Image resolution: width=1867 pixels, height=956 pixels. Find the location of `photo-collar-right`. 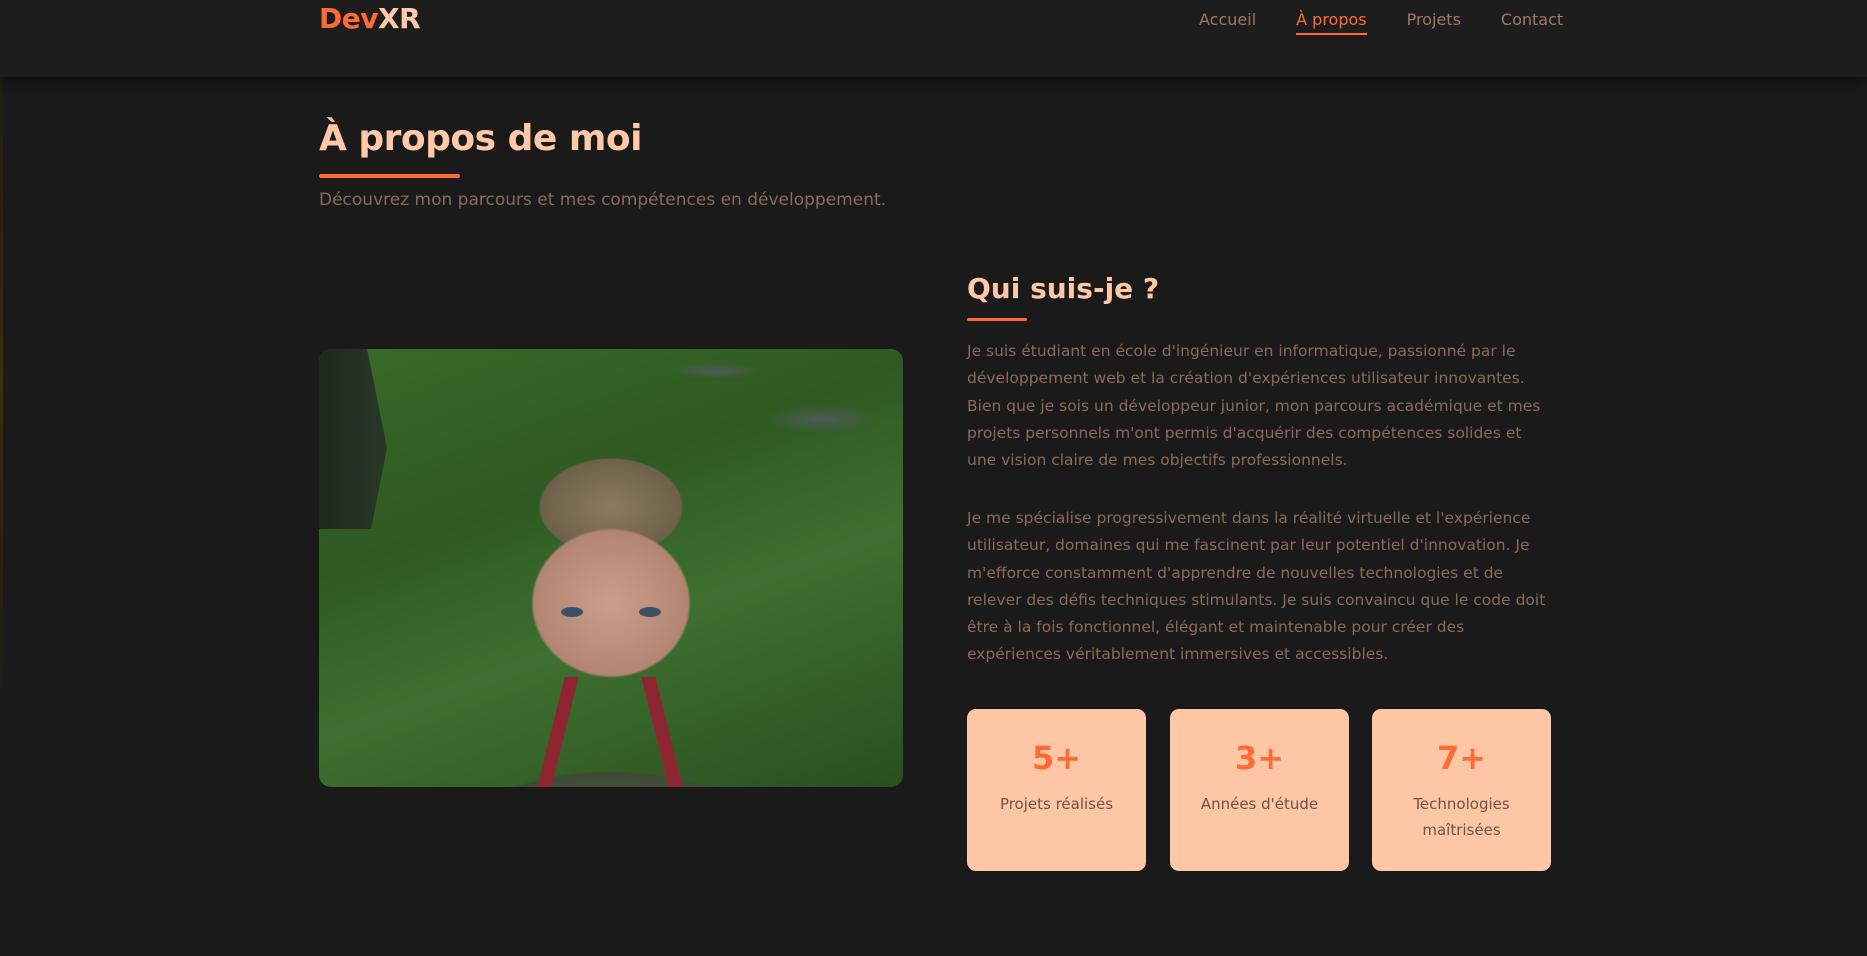

photo-collar-right is located at coordinates (662, 732).